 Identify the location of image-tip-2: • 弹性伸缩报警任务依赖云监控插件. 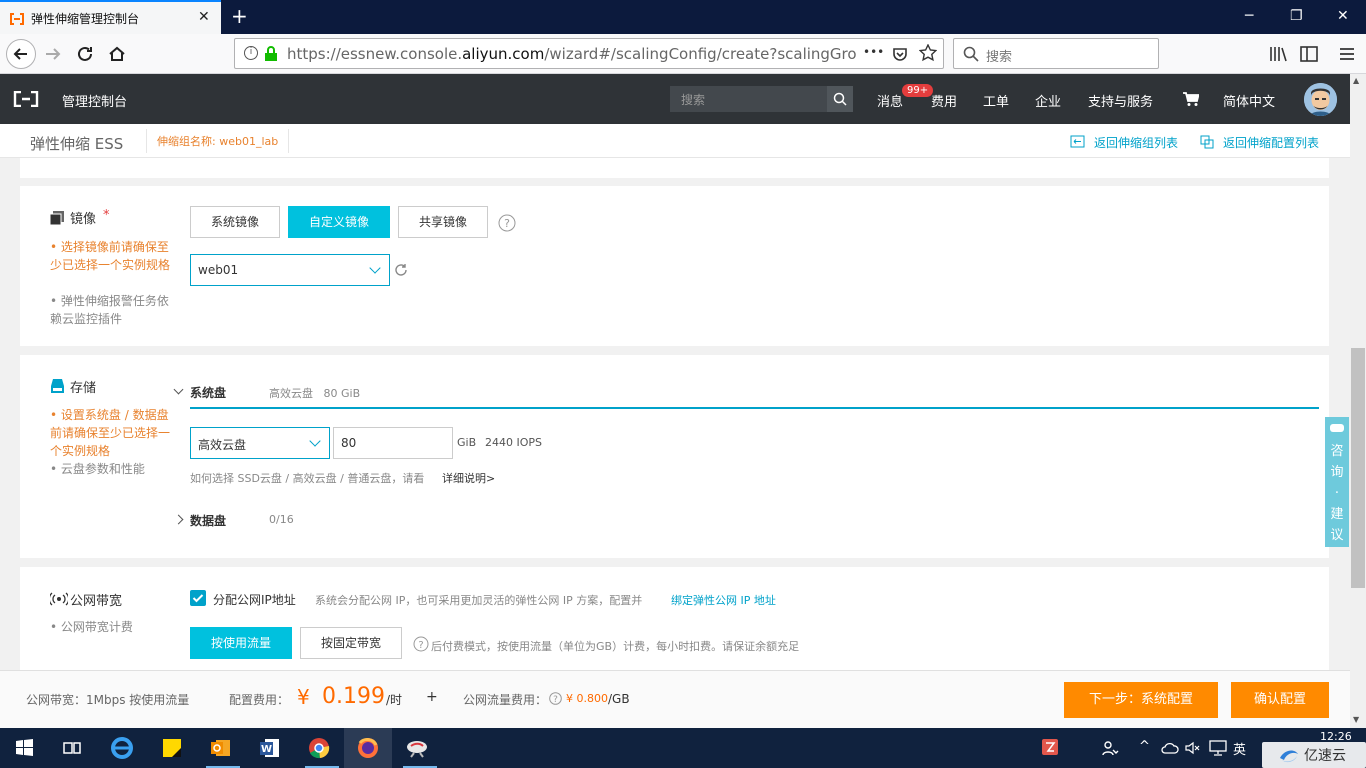
(109, 310).